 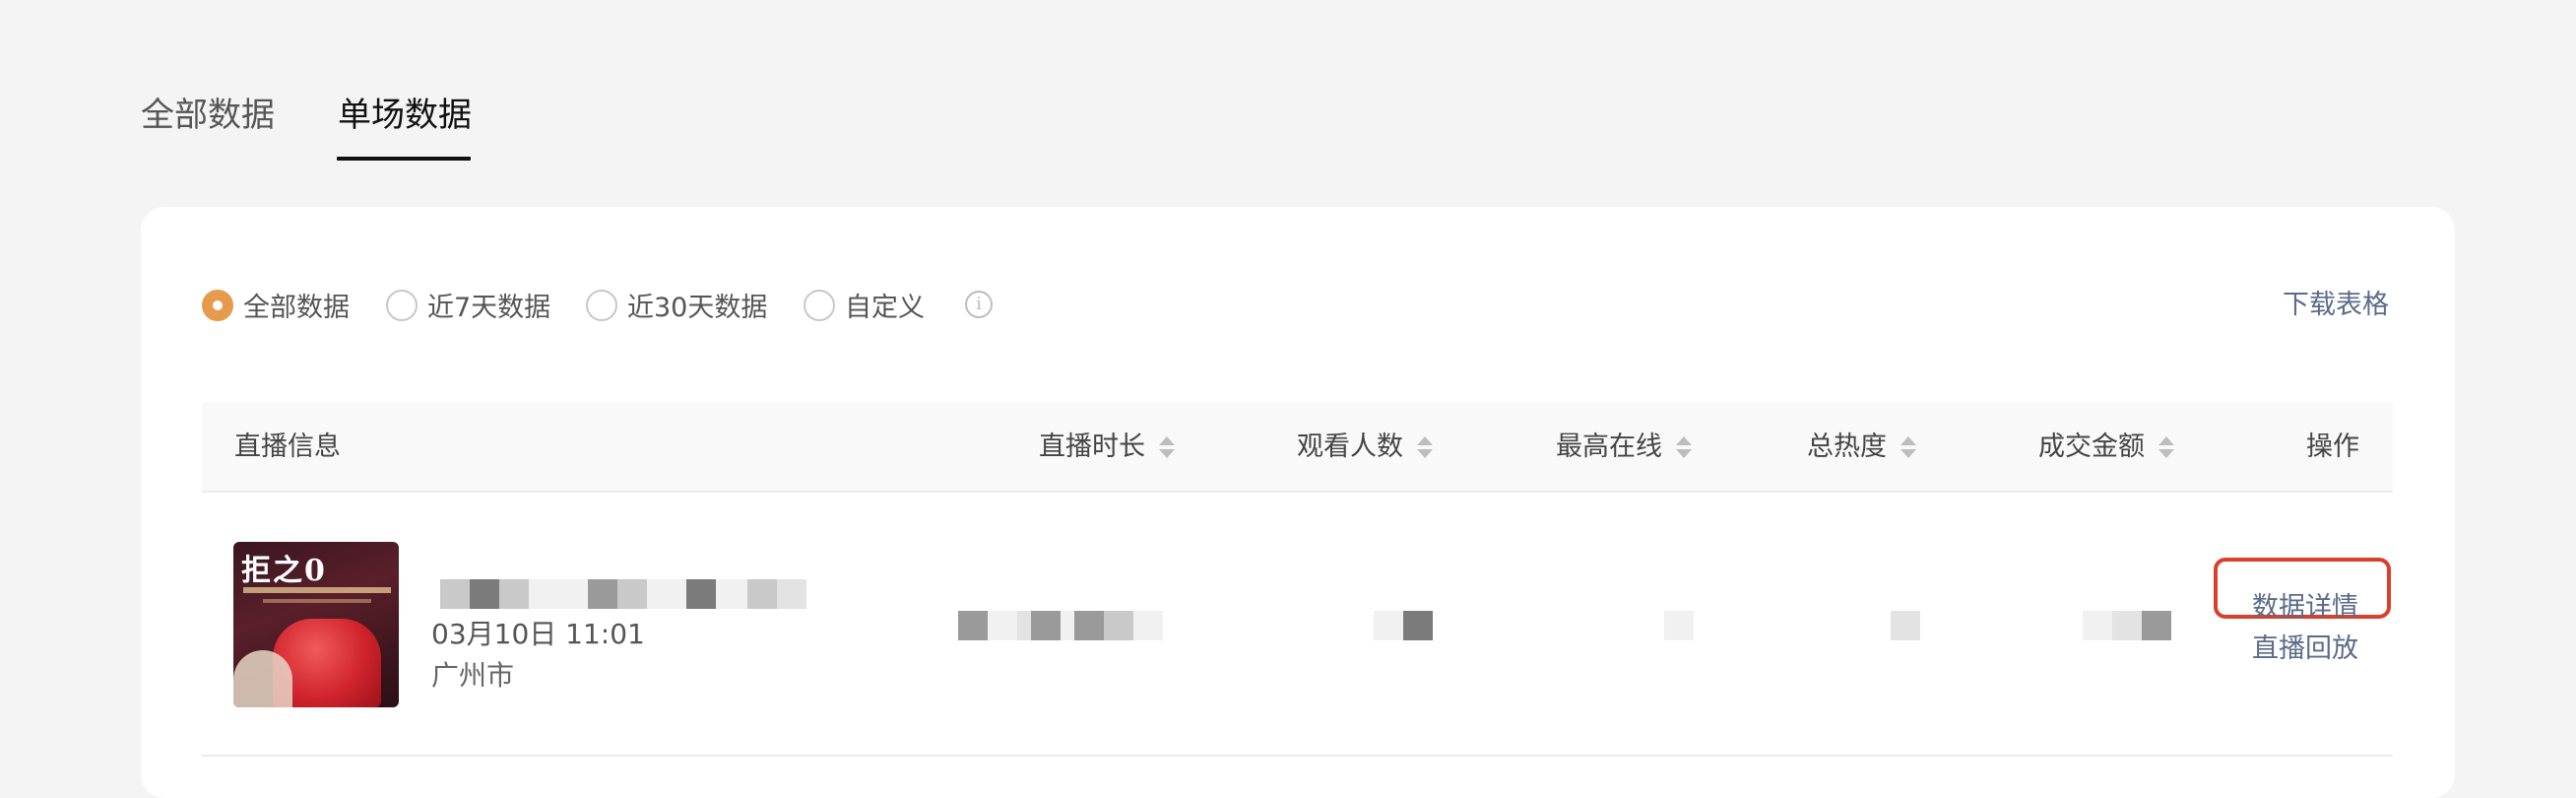 What do you see at coordinates (287, 447) in the screenshot?
I see `column-header-live-info: 直播信息` at bounding box center [287, 447].